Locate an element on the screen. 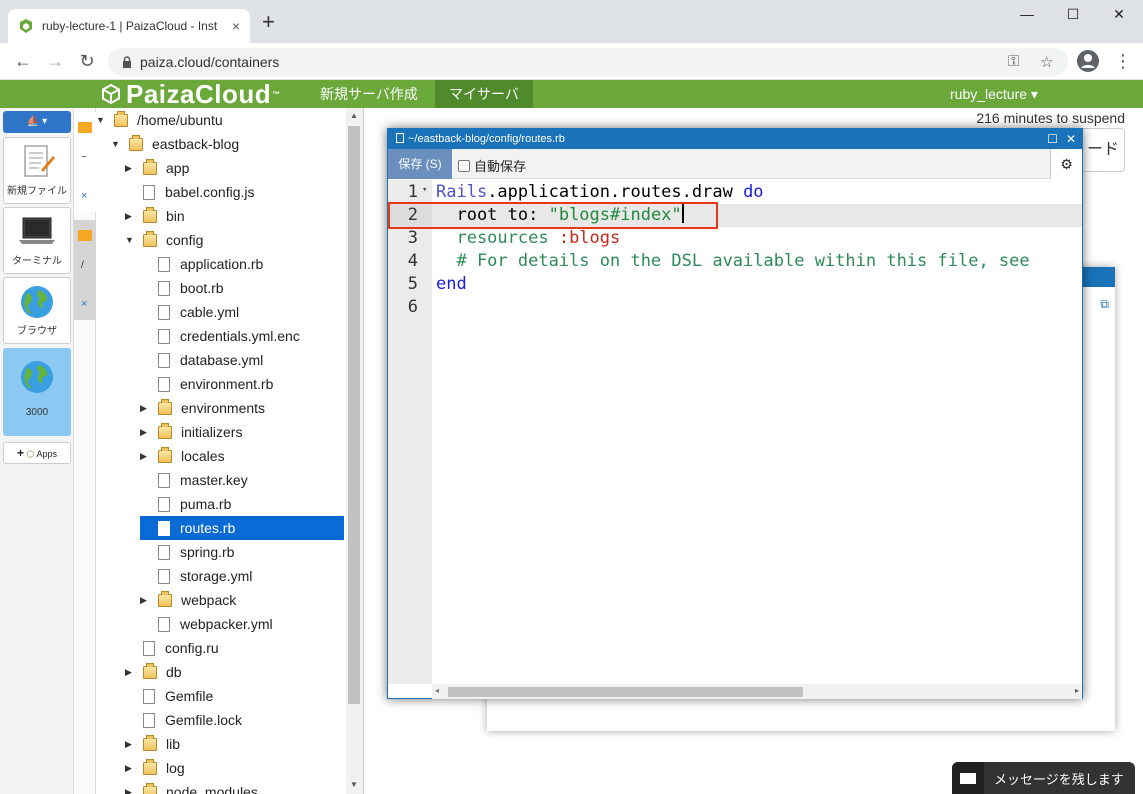 The image size is (1143, 794). tree-item-db: ▶ db is located at coordinates (153, 672).